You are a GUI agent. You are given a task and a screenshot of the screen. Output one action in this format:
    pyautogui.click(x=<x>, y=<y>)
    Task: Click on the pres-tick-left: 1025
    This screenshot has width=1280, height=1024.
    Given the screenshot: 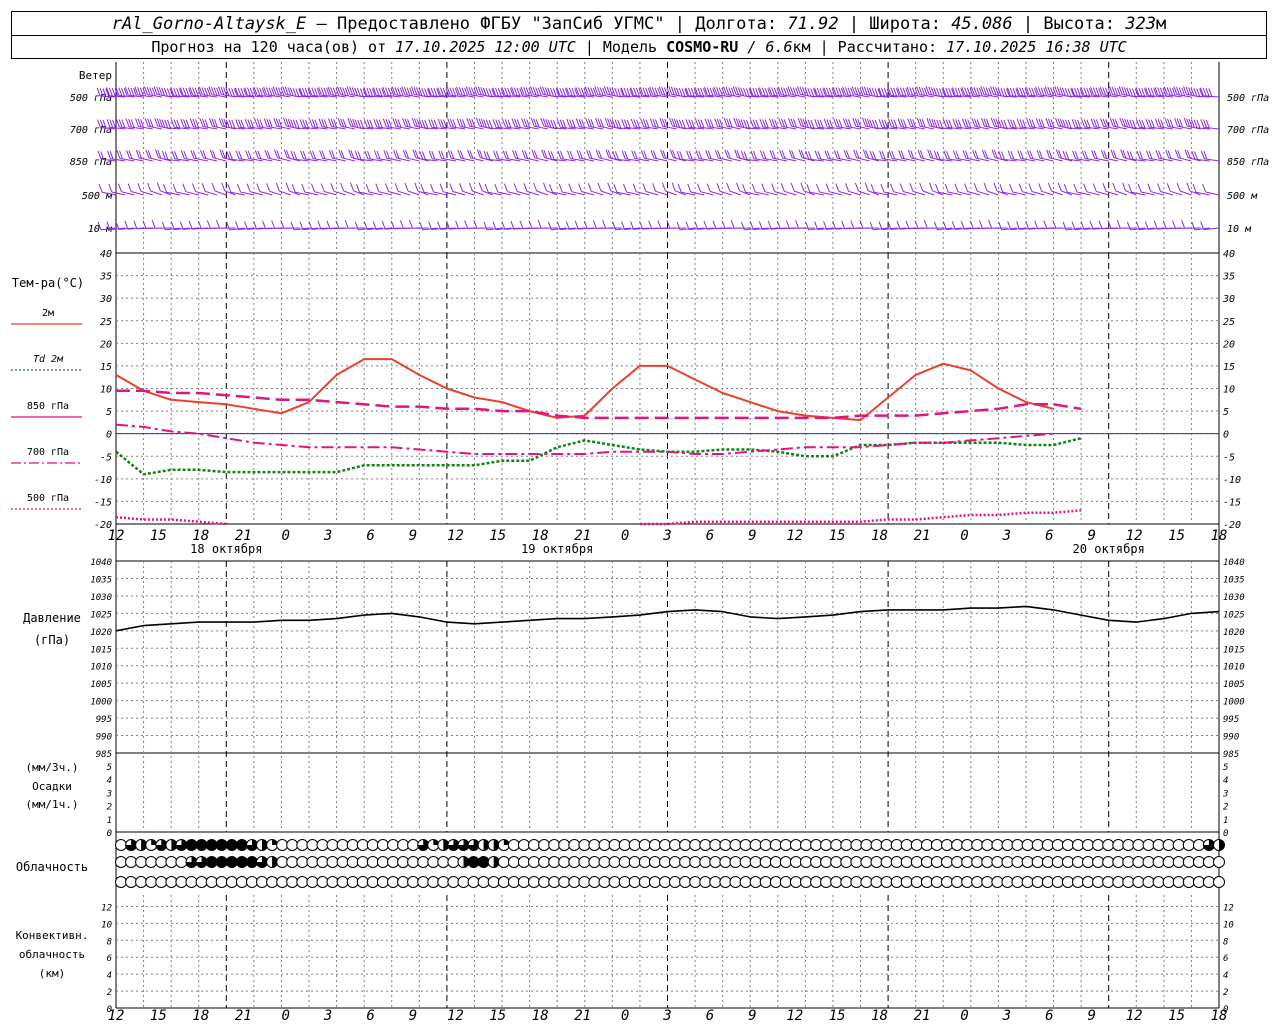 What is the action you would take?
    pyautogui.click(x=101, y=615)
    